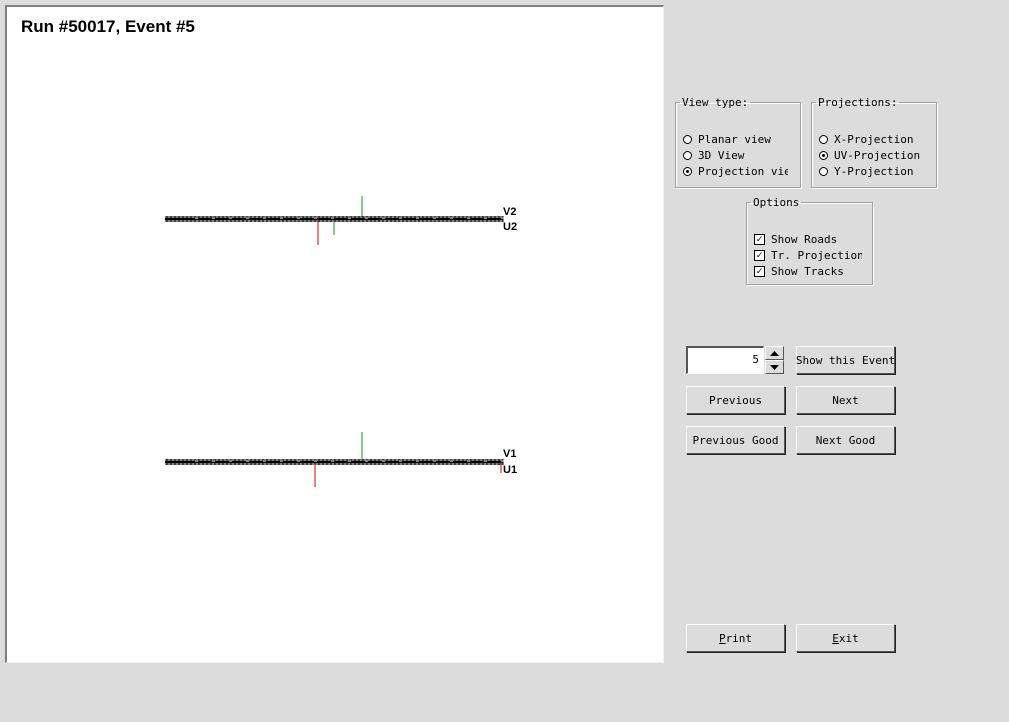 The width and height of the screenshot is (1009, 722). I want to click on detector-label-v1: V1, so click(510, 454).